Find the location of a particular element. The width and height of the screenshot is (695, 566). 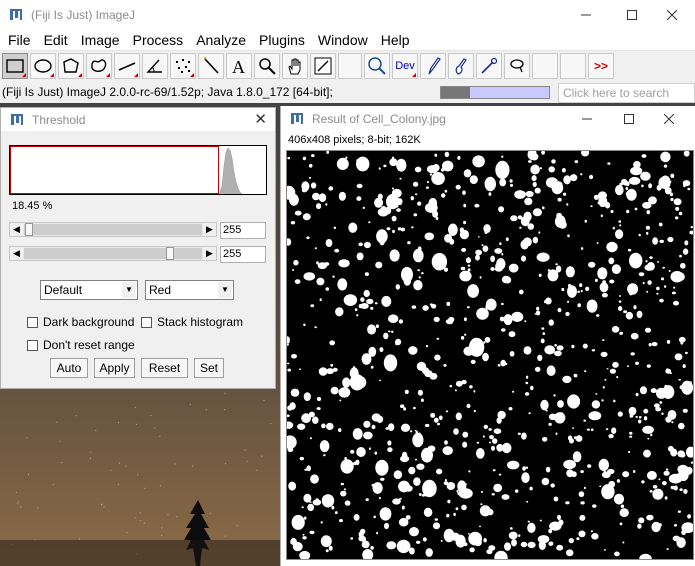

dark-background-checkbox: Dark background is located at coordinates (80, 322).